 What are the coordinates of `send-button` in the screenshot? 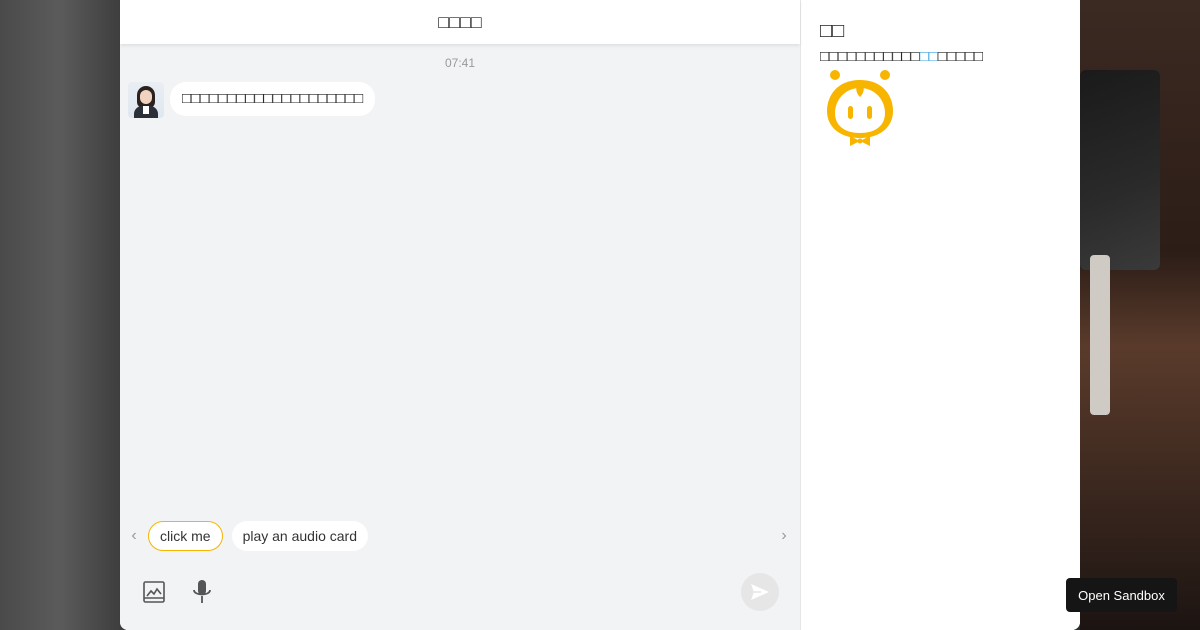 It's located at (760, 592).